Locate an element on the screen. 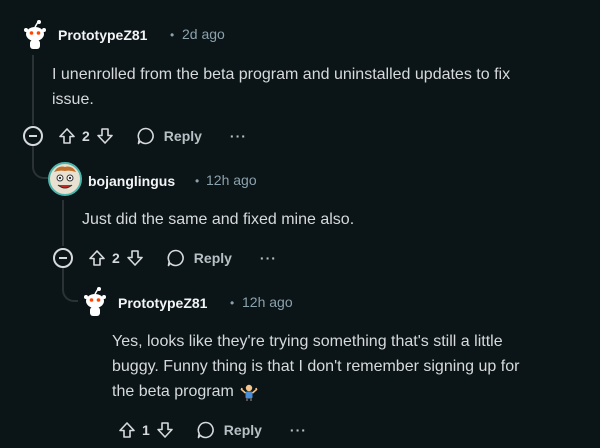 The height and width of the screenshot is (448, 600). comment-body-line: the beta program is located at coordinates (352, 391).